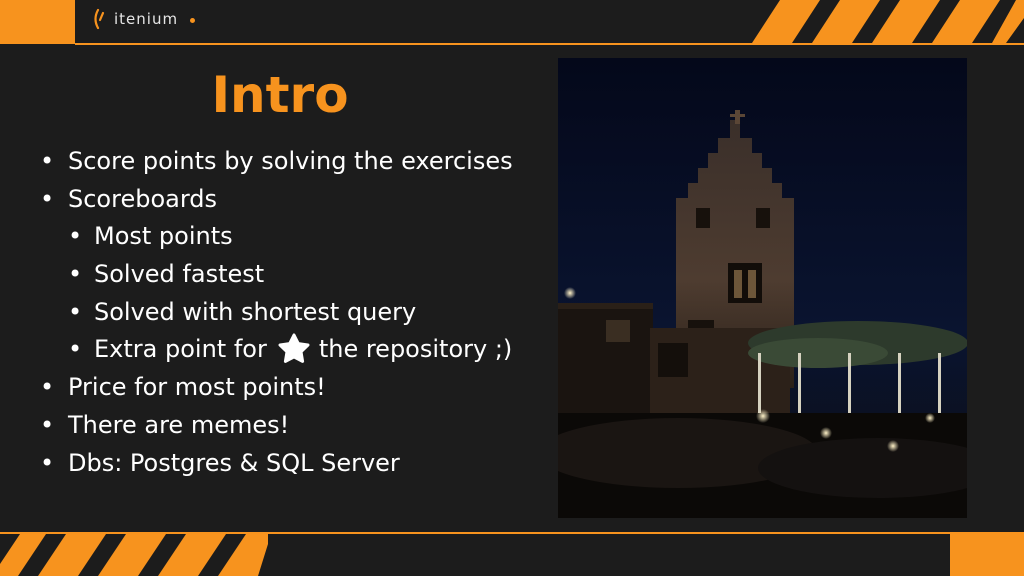  Describe the element at coordinates (280, 95) in the screenshot. I see `slide-title: Intro` at that location.